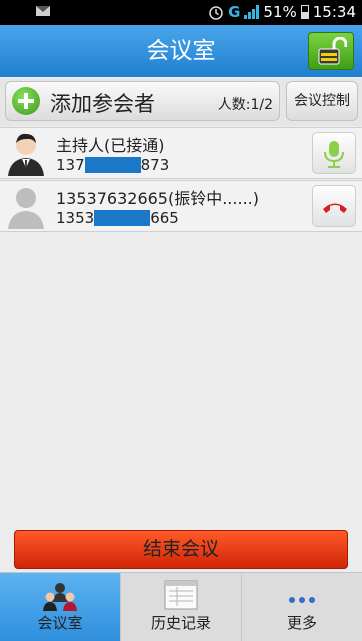 Image resolution: width=362 pixels, height=641 pixels. What do you see at coordinates (26, 101) in the screenshot?
I see `plus-icon` at bounding box center [26, 101].